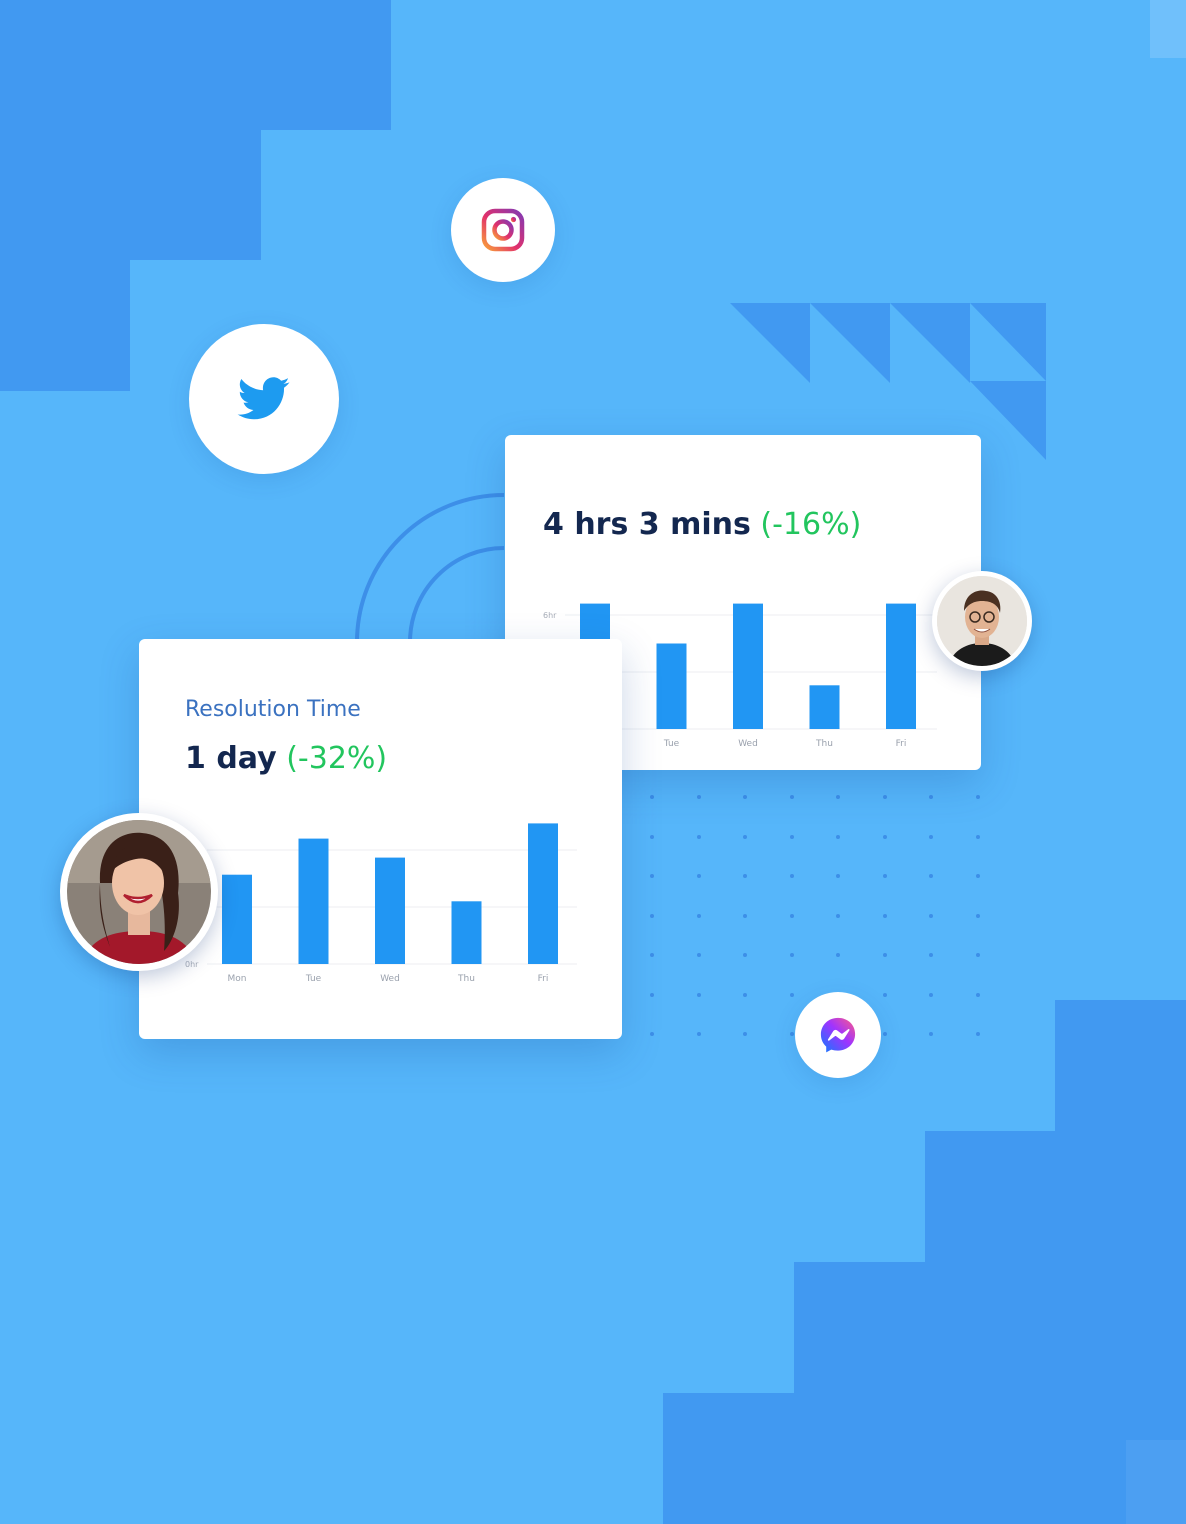 The image size is (1186, 1524). I want to click on x-tick-label: Mon, so click(237, 979).